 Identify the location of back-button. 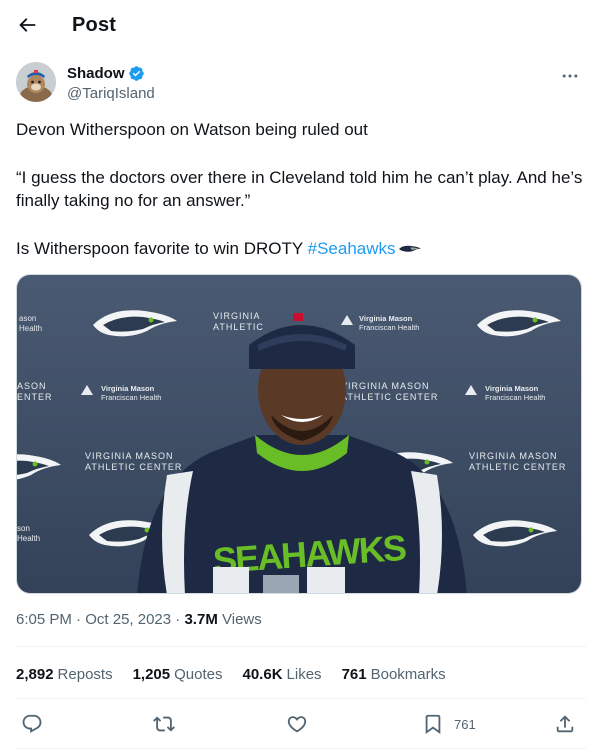
(27, 25).